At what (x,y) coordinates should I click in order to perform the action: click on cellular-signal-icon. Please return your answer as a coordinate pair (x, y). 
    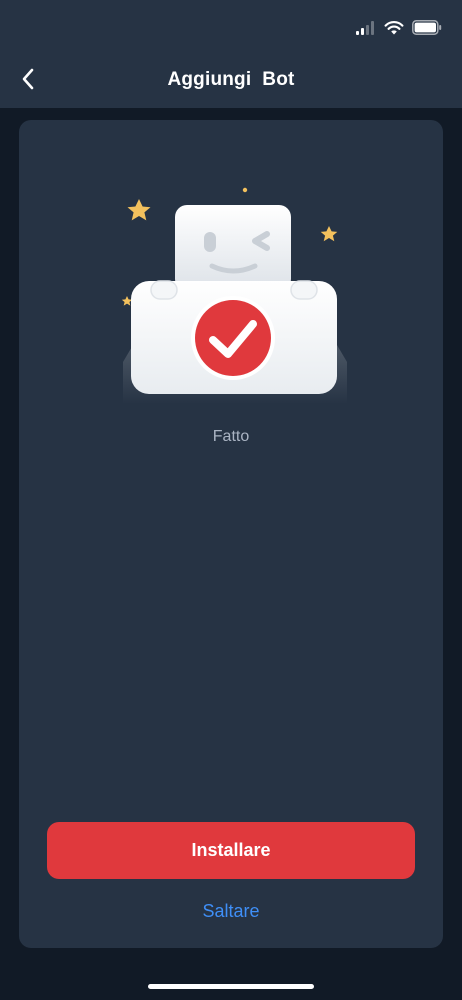
    Looking at the image, I should click on (366, 30).